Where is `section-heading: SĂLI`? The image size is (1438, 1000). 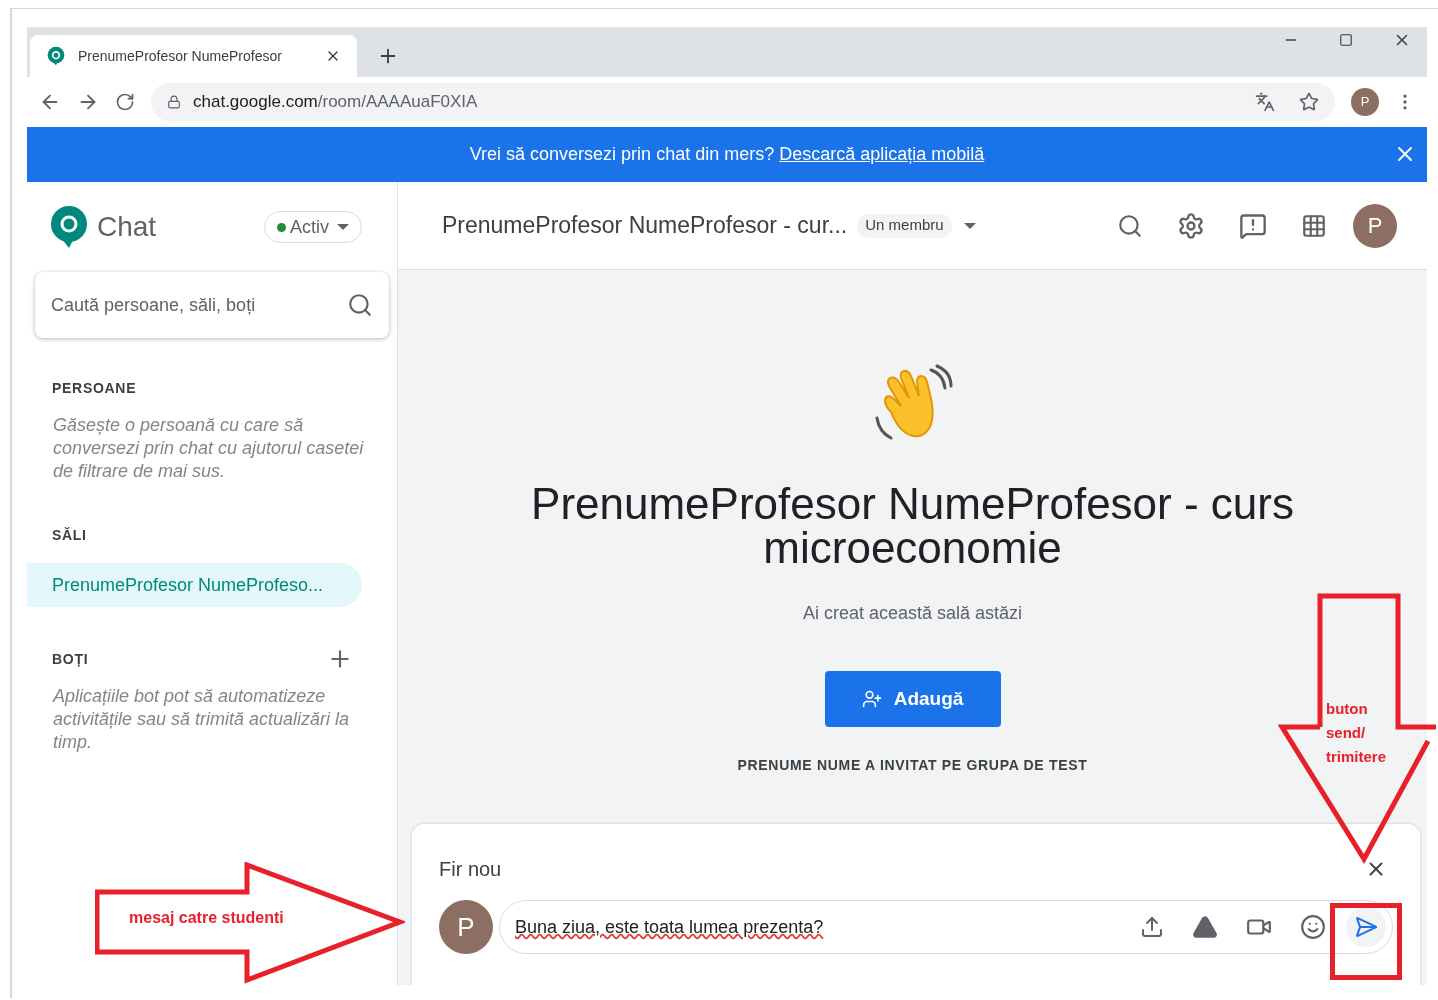 section-heading: SĂLI is located at coordinates (70, 535).